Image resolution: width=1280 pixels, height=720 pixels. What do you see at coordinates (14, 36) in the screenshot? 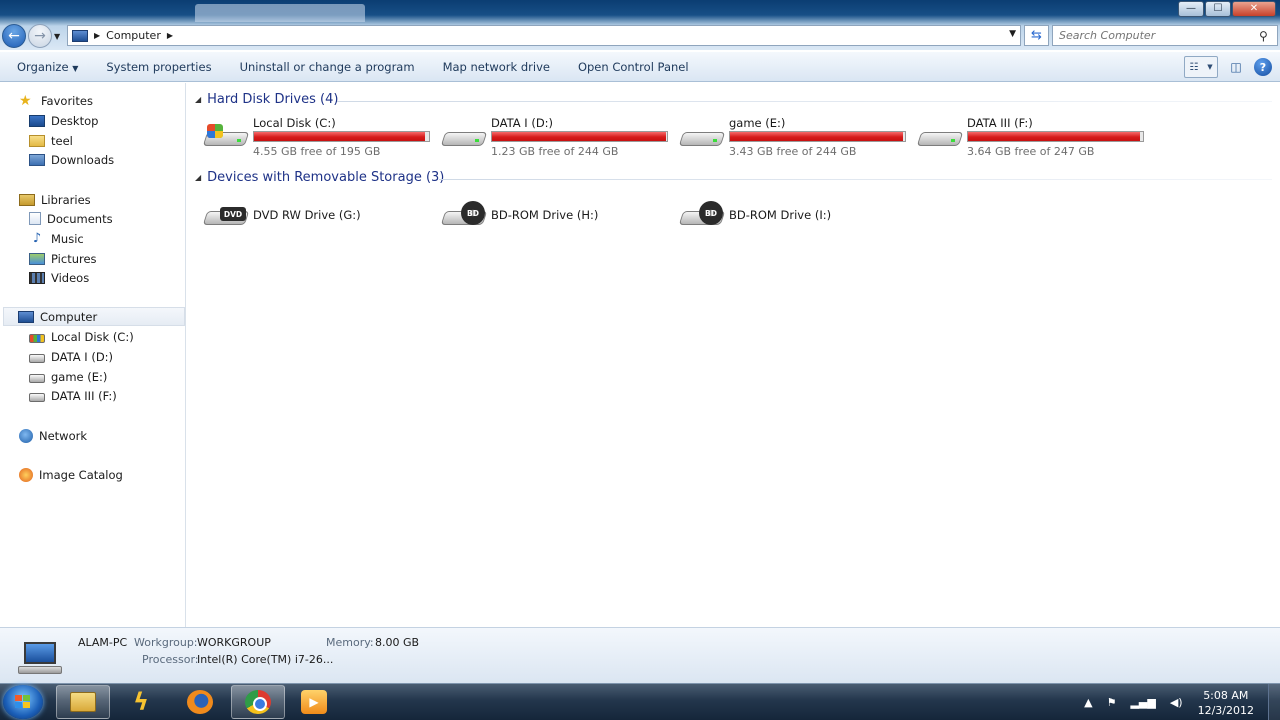
I see `back-button: ←` at bounding box center [14, 36].